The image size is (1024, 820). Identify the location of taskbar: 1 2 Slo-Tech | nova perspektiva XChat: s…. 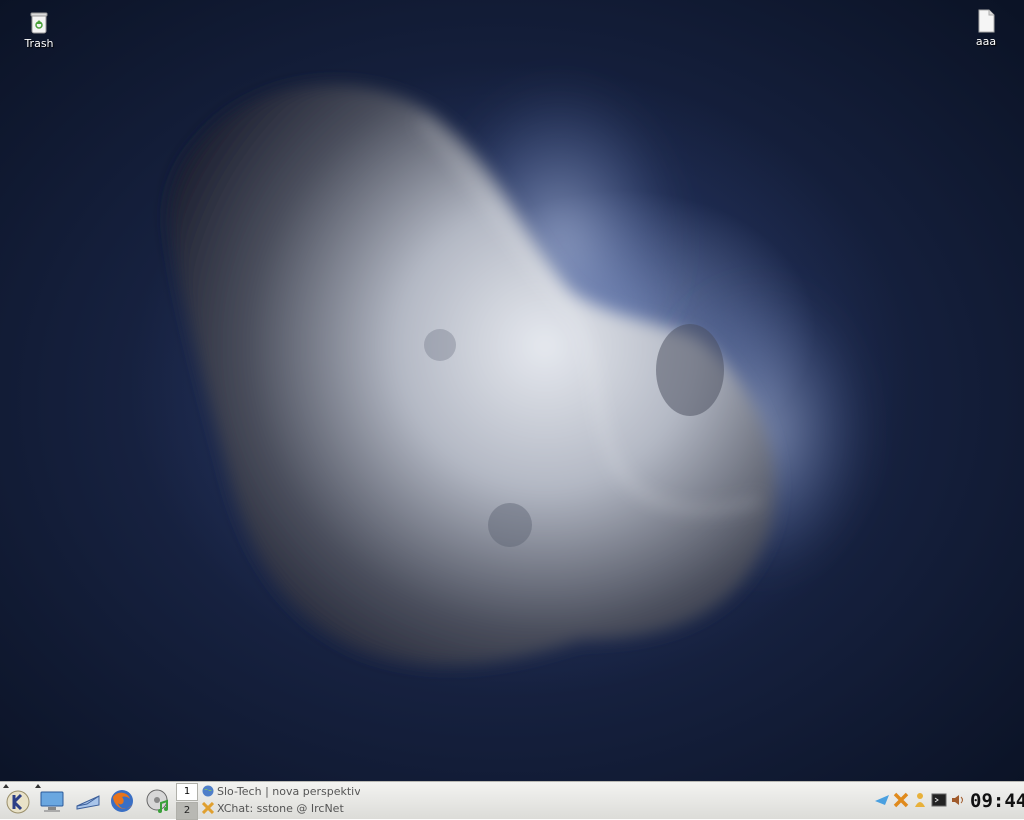
(512, 800).